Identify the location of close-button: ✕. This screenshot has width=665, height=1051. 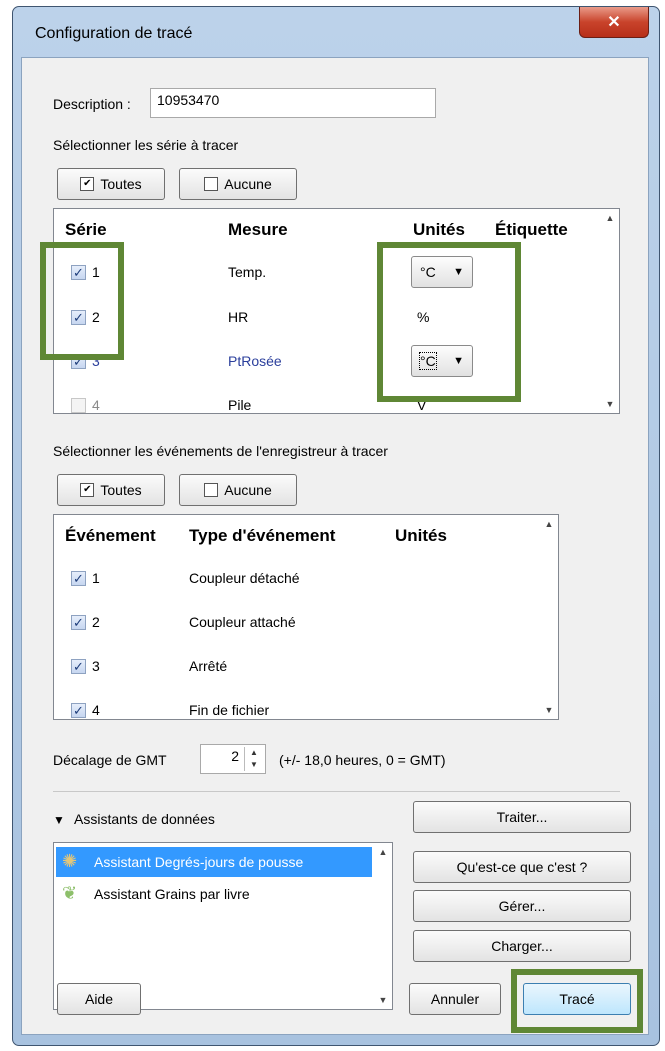
(614, 22).